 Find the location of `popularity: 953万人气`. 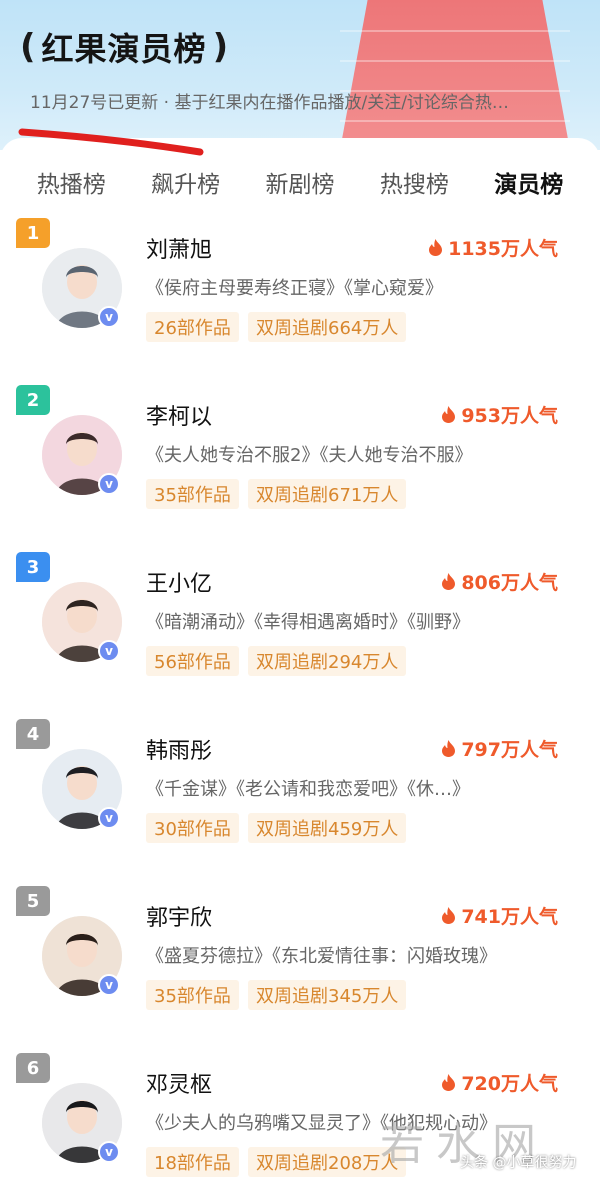

popularity: 953万人气 is located at coordinates (500, 414).